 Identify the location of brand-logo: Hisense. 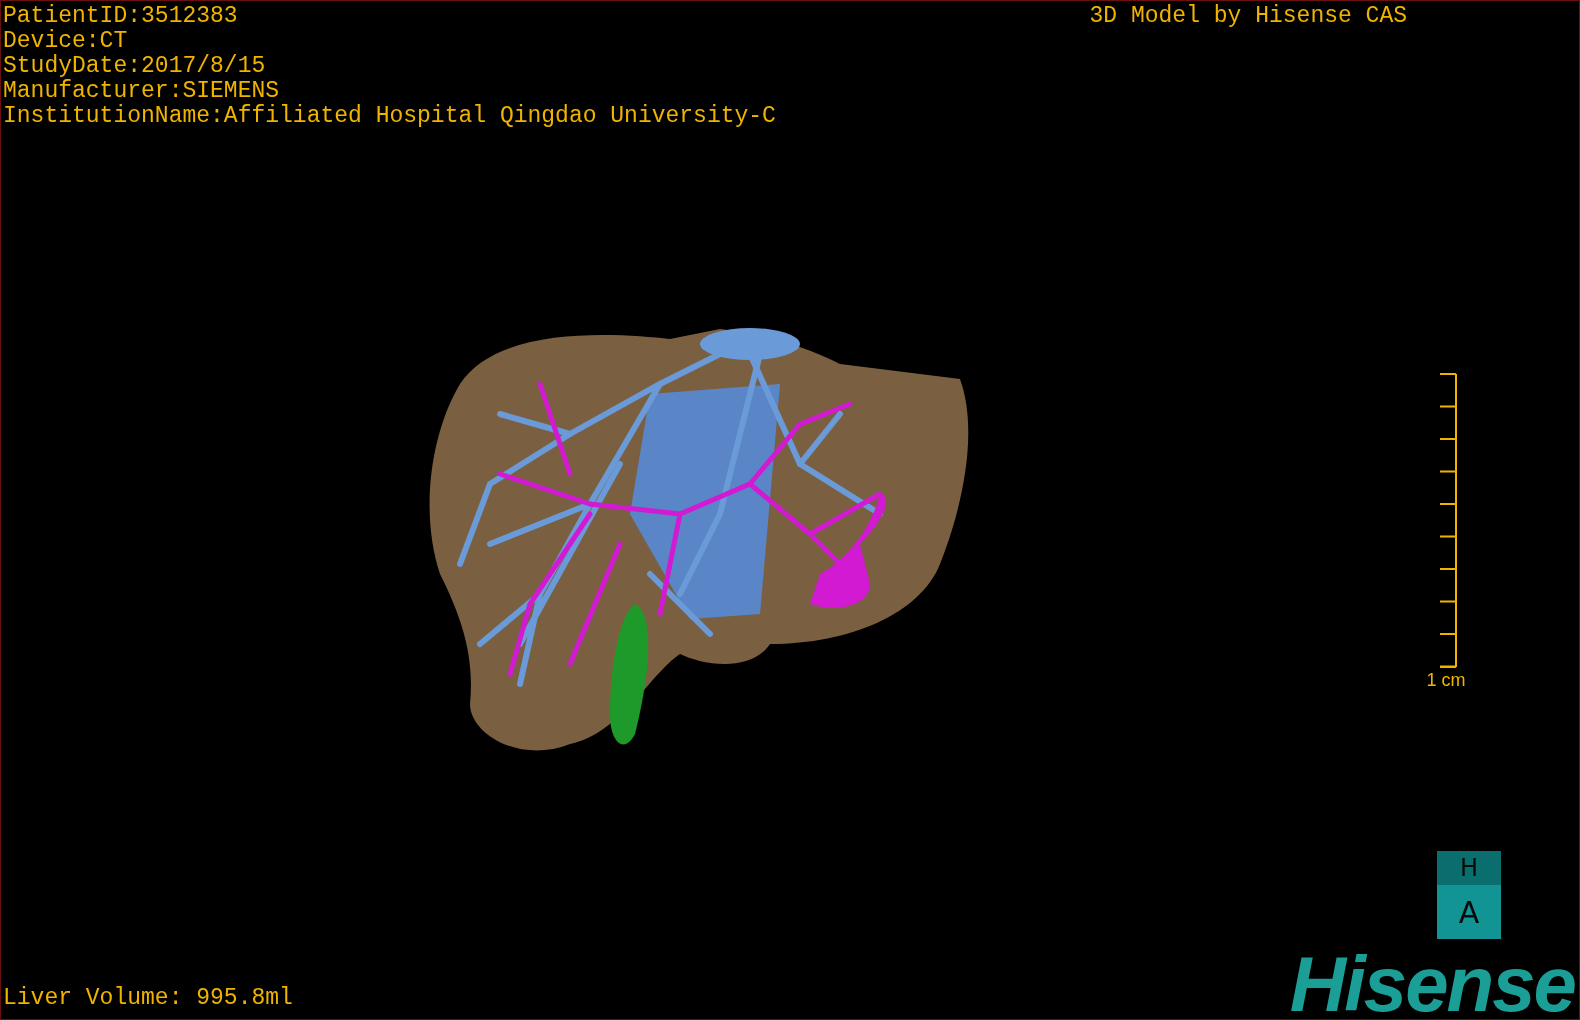
(1432, 984).